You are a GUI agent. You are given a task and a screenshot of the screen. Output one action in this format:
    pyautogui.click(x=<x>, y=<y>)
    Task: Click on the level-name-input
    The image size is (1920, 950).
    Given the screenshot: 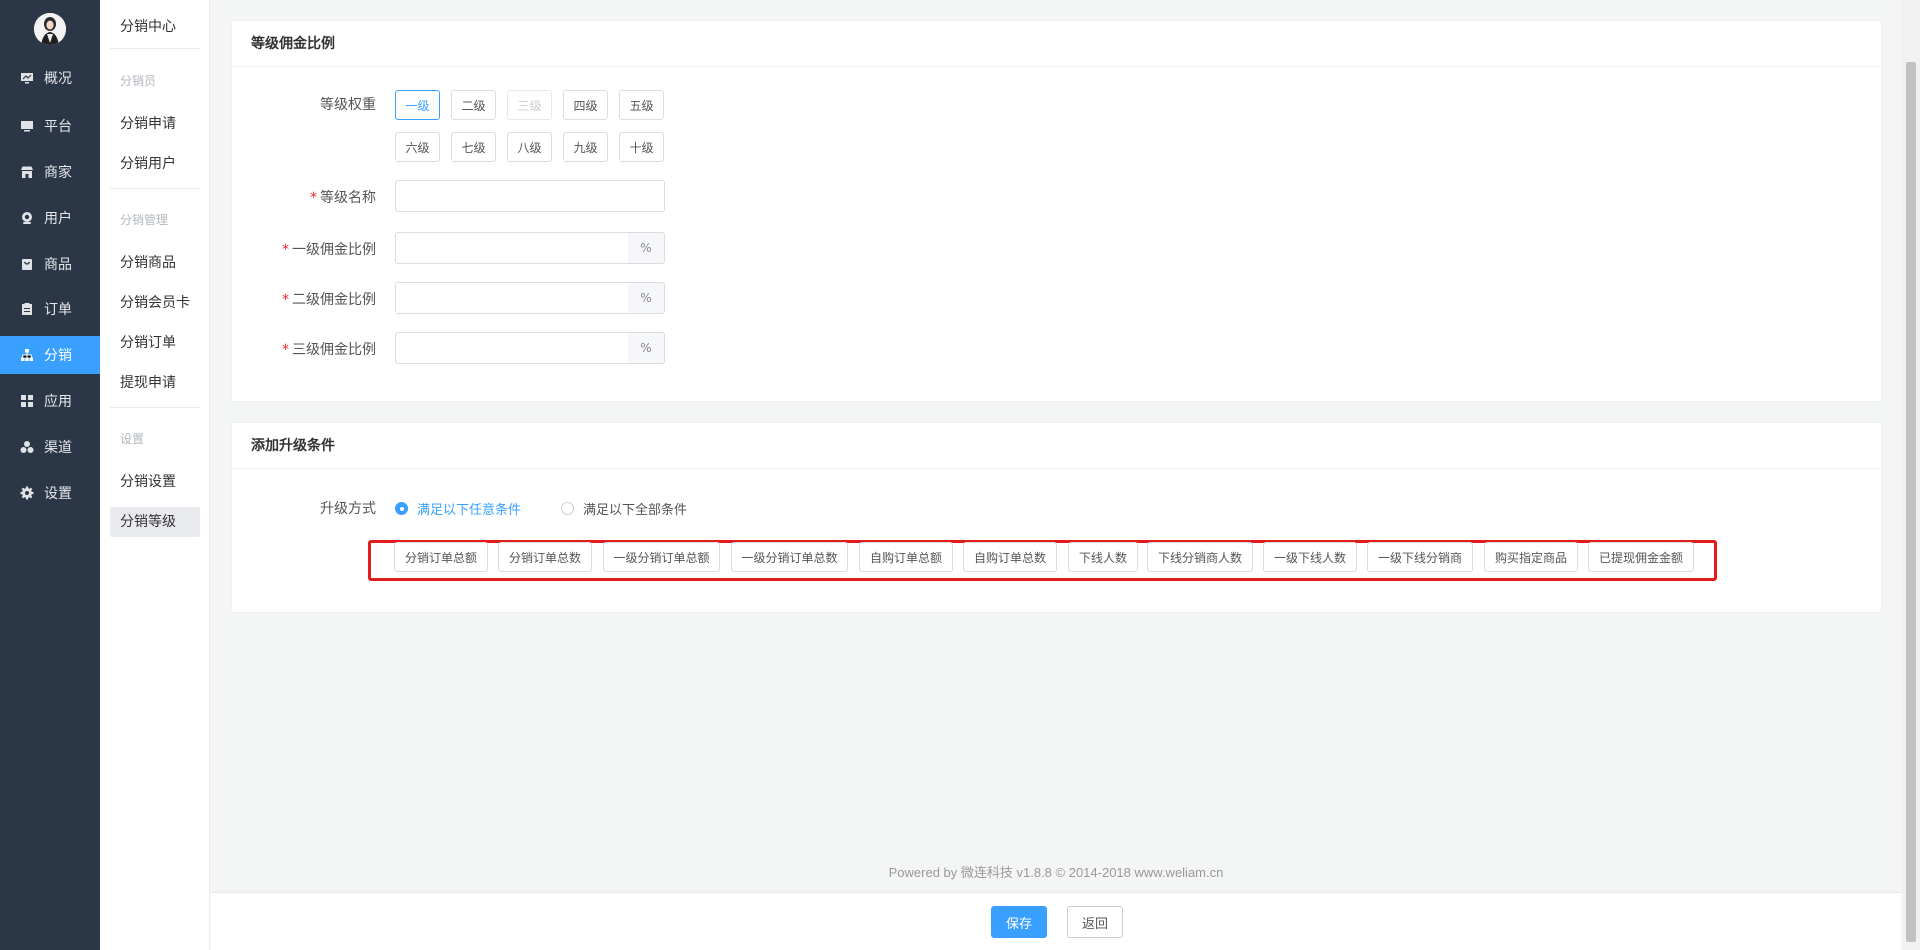 What is the action you would take?
    pyautogui.click(x=530, y=196)
    